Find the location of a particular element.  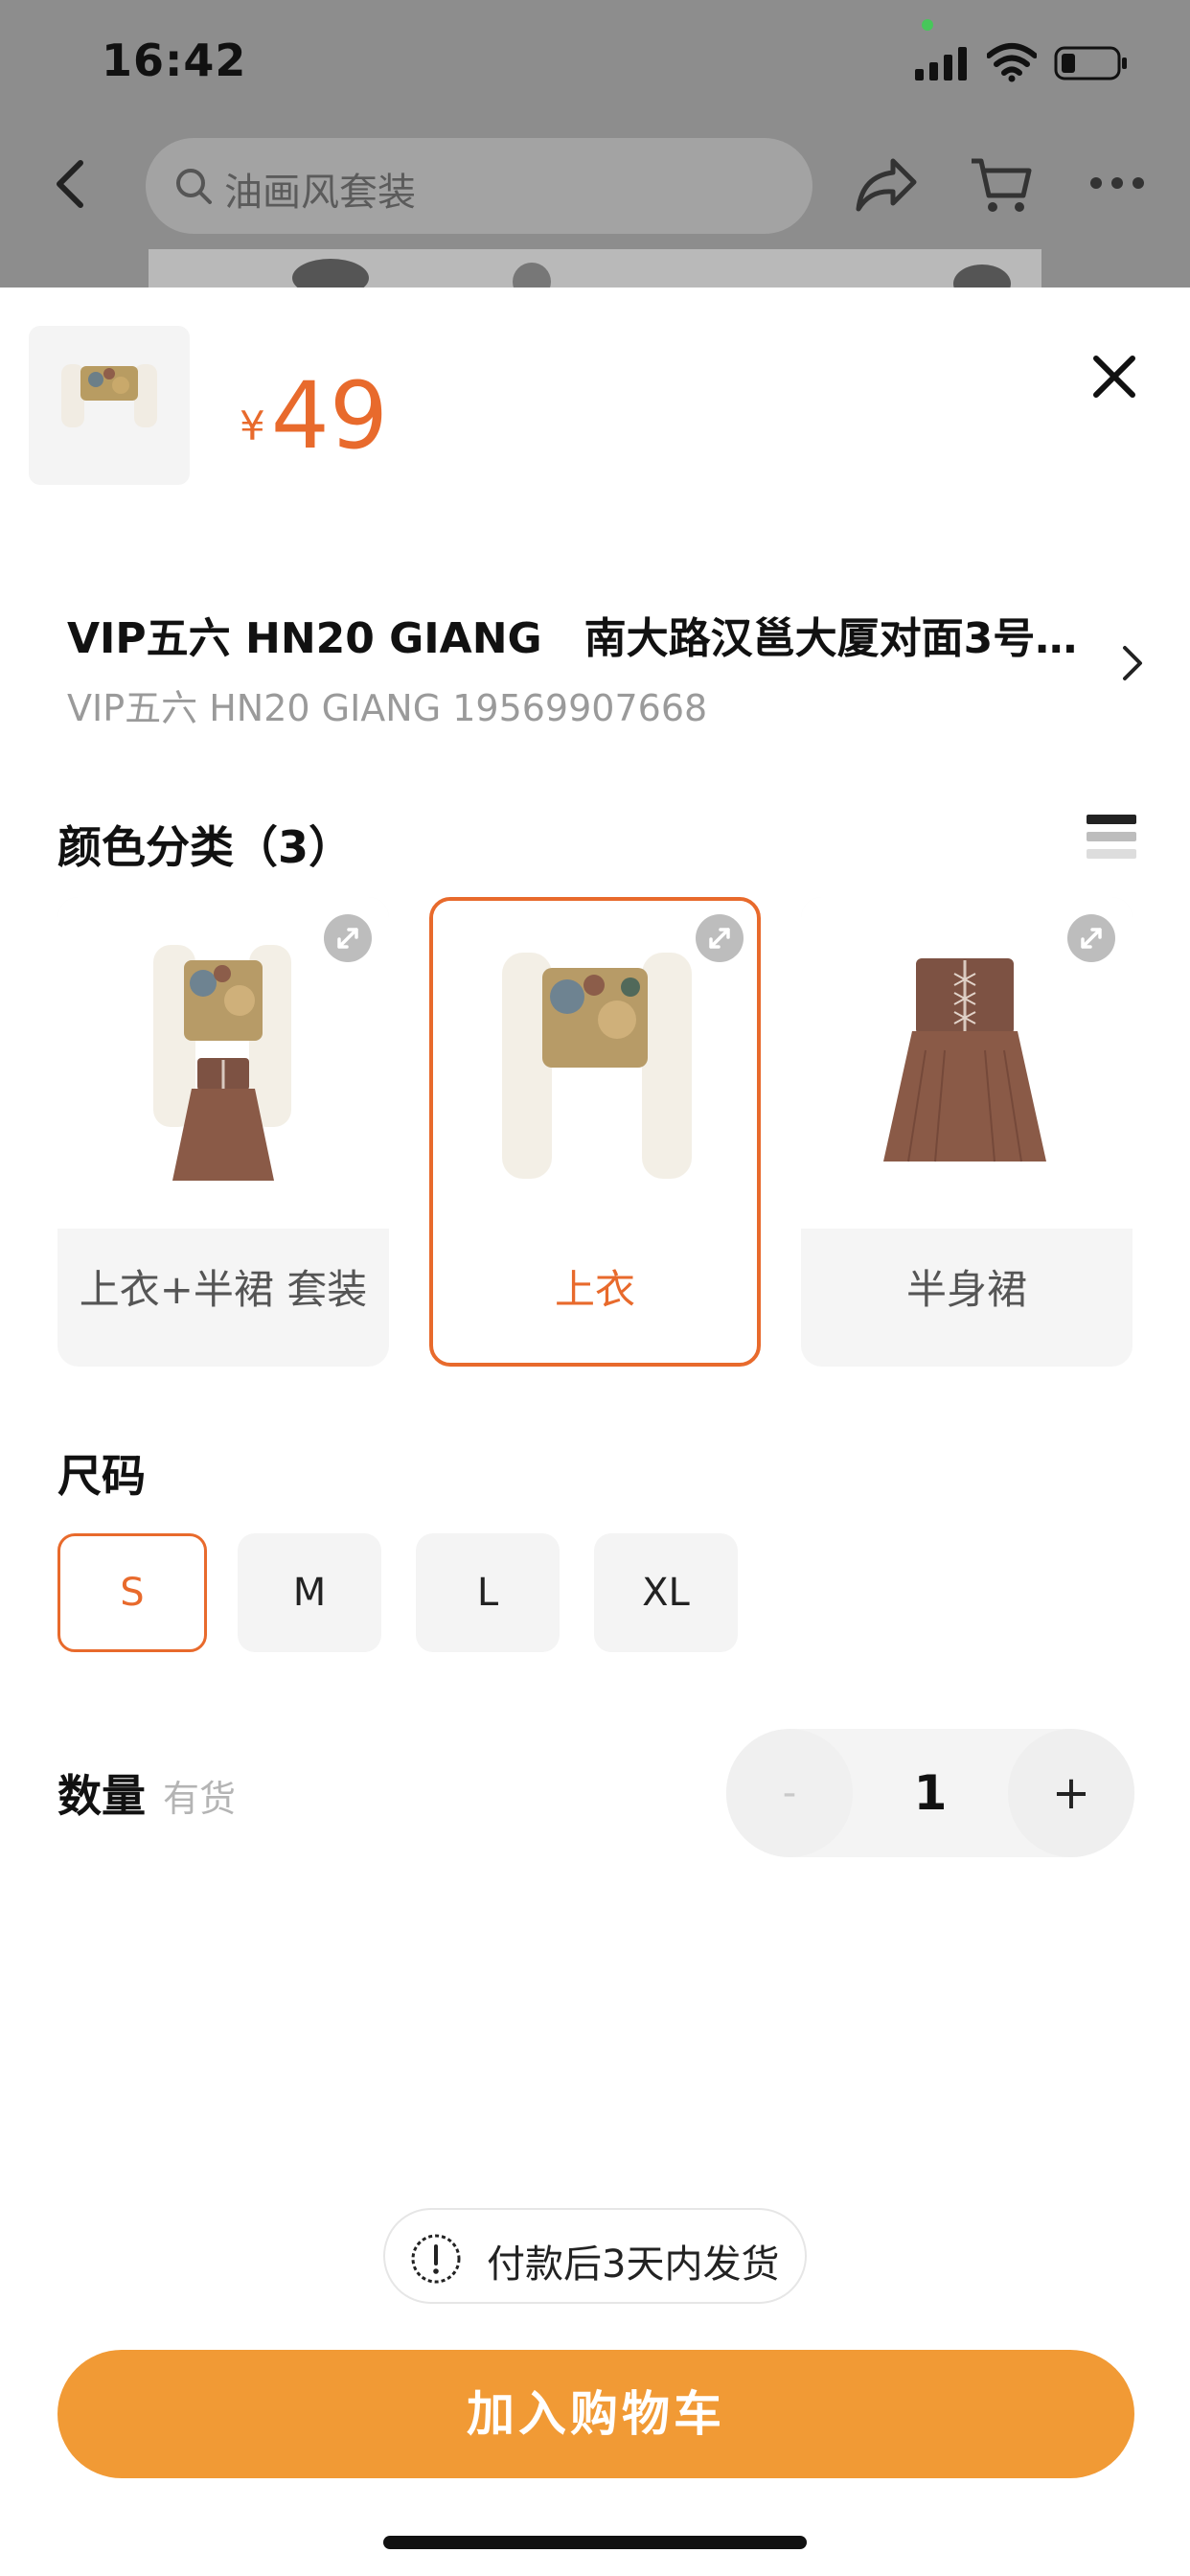

size-option-s: S is located at coordinates (132, 1592).